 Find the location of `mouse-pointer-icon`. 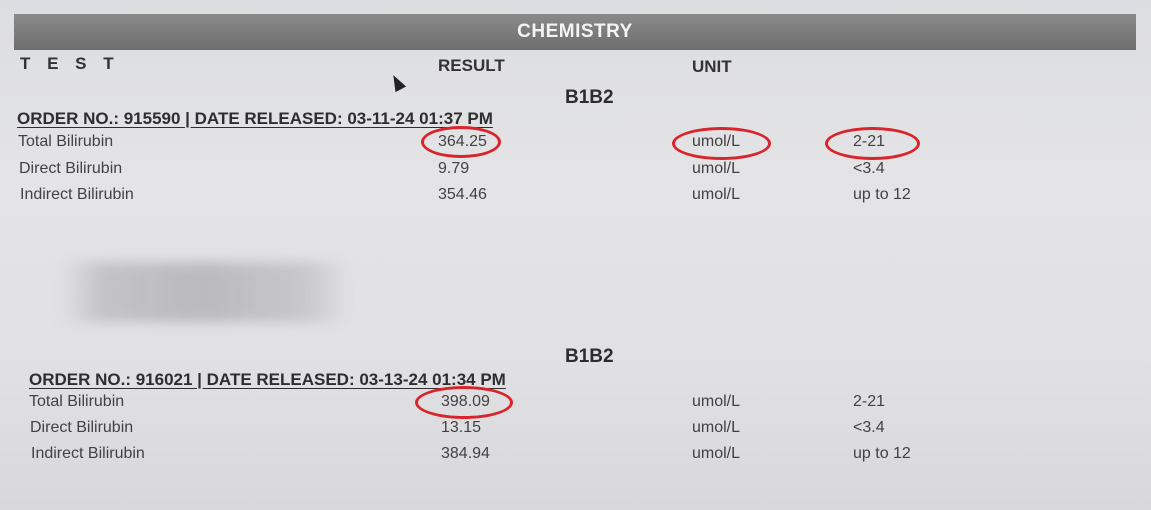

mouse-pointer-icon is located at coordinates (397, 82).